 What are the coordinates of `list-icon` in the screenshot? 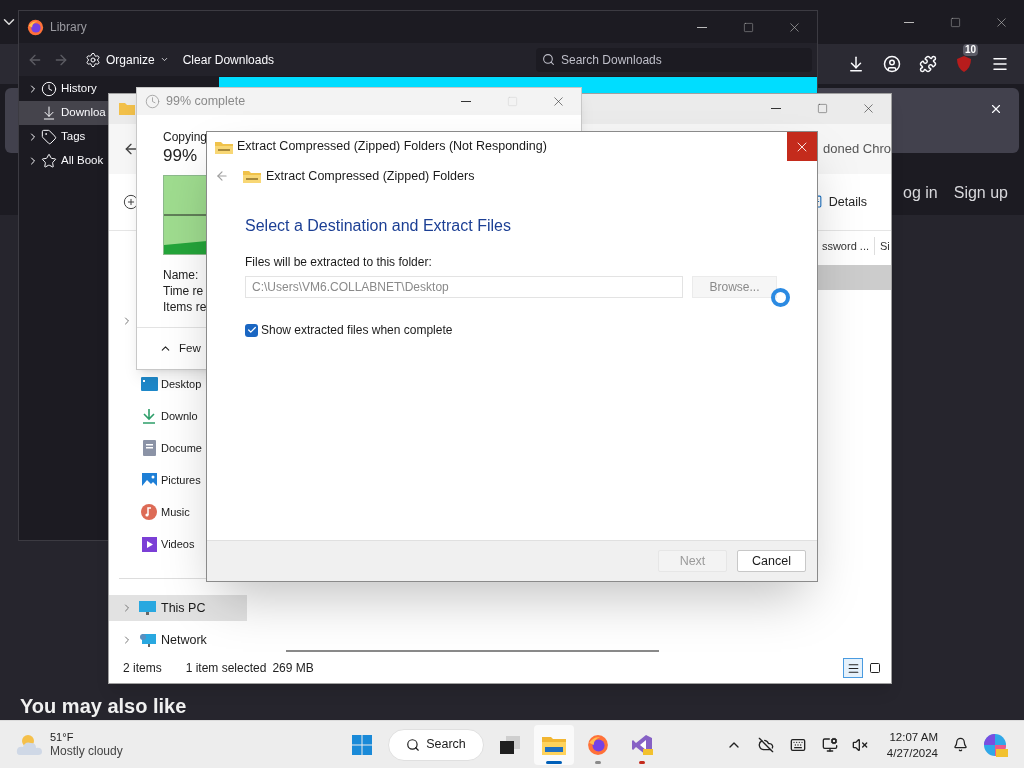 It's located at (853, 668).